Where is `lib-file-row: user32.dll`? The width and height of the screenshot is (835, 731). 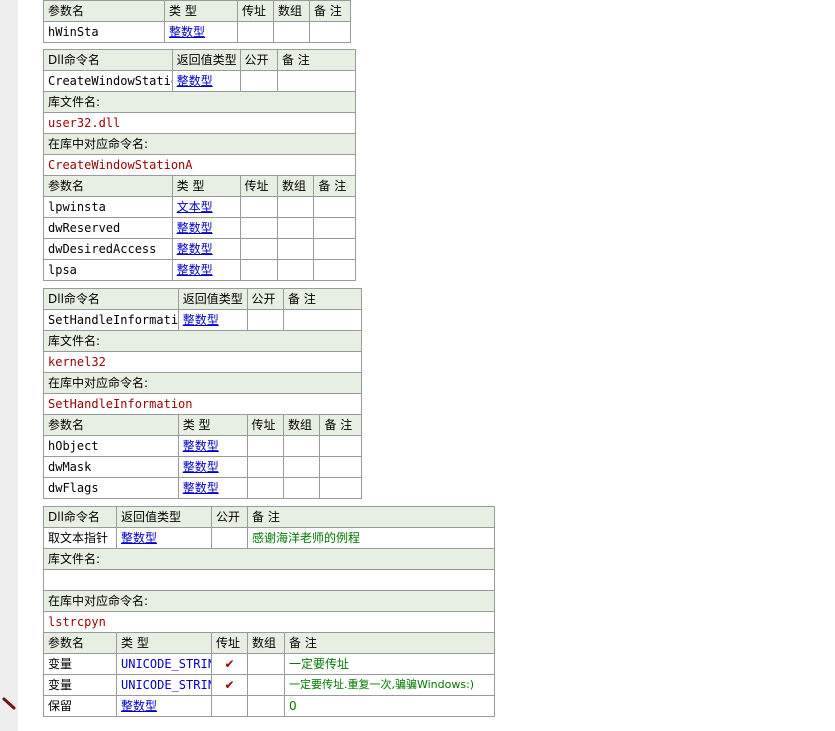
lib-file-row: user32.dll is located at coordinates (199, 123).